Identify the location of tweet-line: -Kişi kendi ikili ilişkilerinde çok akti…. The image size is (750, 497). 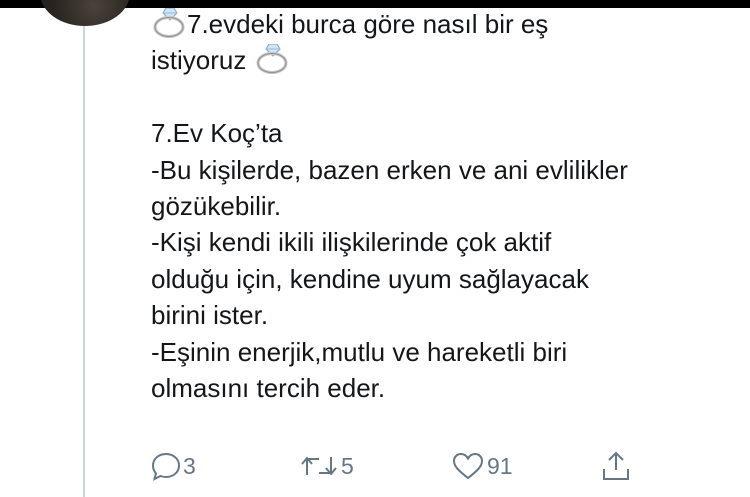
(351, 242).